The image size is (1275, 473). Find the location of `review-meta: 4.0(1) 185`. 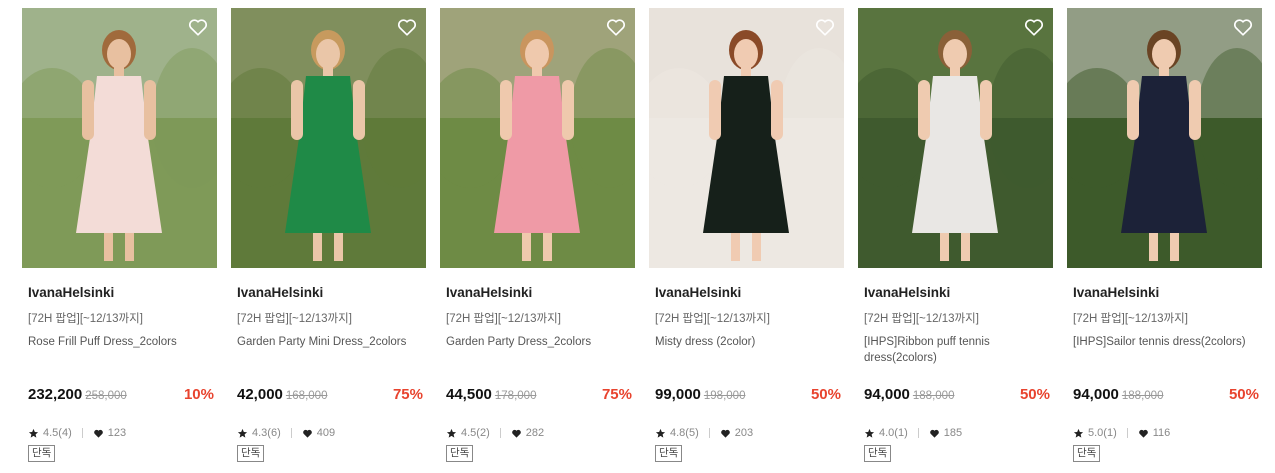

review-meta: 4.0(1) 185 is located at coordinates (913, 433).